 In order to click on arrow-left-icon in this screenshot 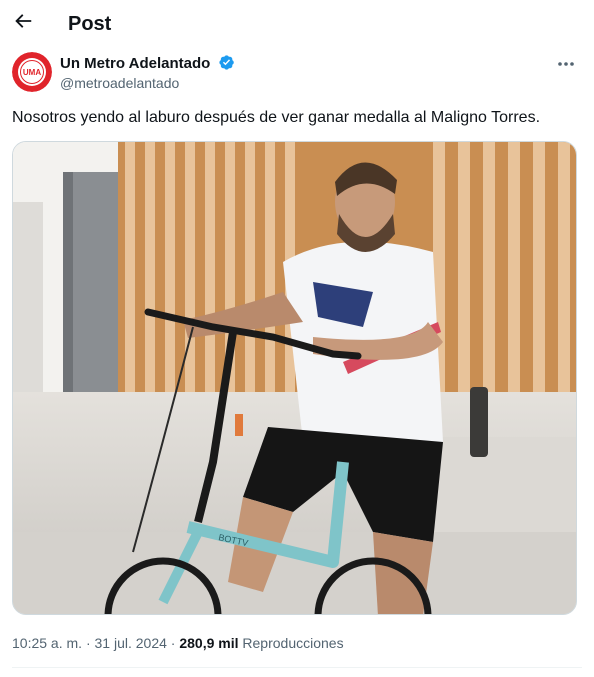, I will do `click(23, 21)`.